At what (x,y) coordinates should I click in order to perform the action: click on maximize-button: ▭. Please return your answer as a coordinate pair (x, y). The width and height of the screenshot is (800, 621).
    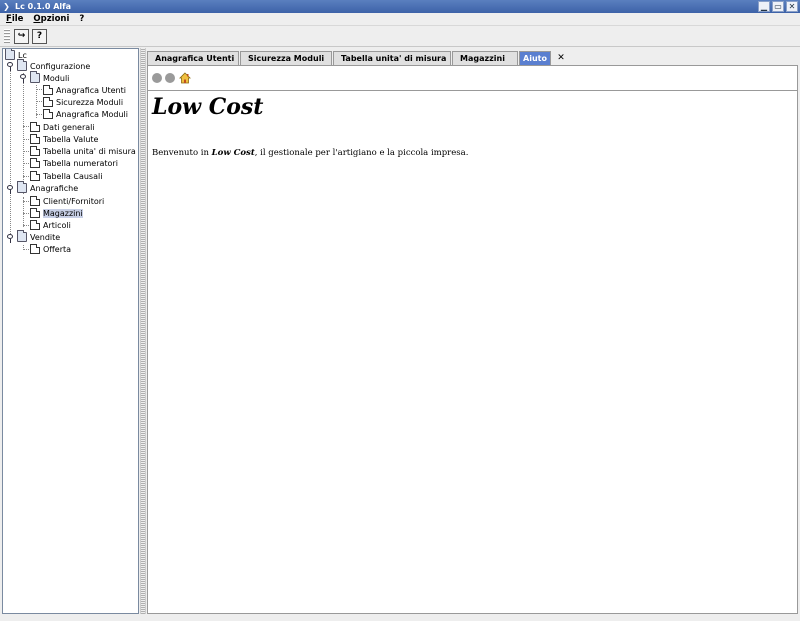
    Looking at the image, I should click on (778, 6).